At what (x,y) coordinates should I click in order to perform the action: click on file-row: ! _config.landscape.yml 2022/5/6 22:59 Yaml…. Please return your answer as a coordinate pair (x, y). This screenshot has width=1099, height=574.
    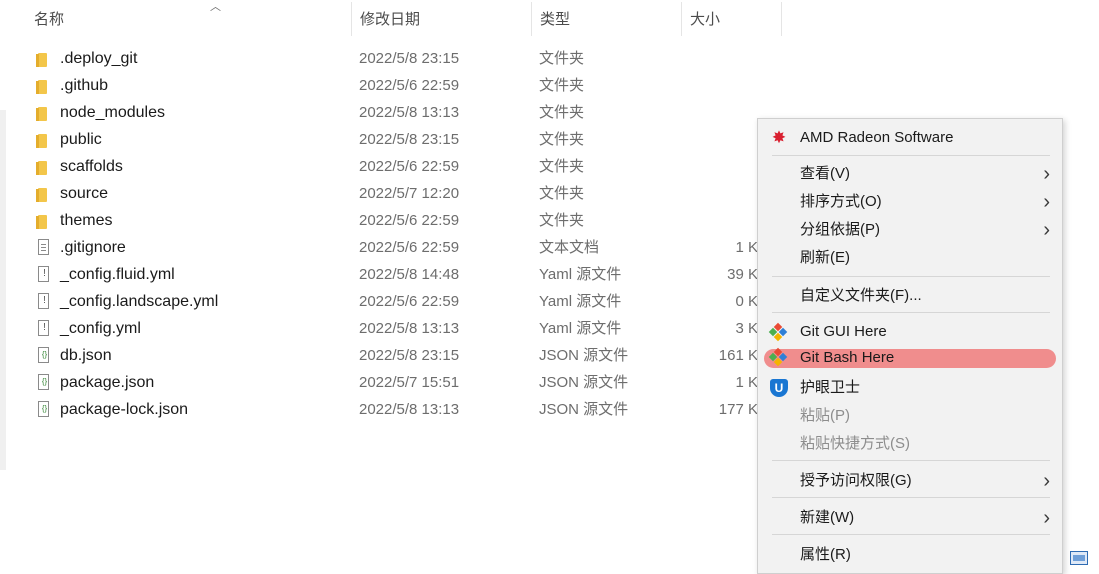
    Looking at the image, I should click on (380, 301).